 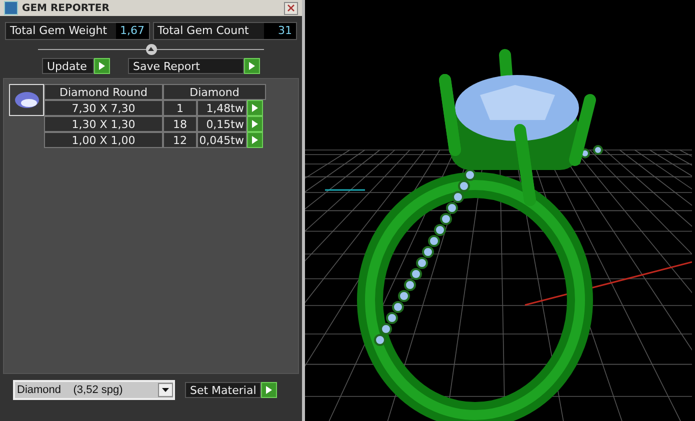 What do you see at coordinates (132, 31) in the screenshot?
I see `total-value: 1,67` at bounding box center [132, 31].